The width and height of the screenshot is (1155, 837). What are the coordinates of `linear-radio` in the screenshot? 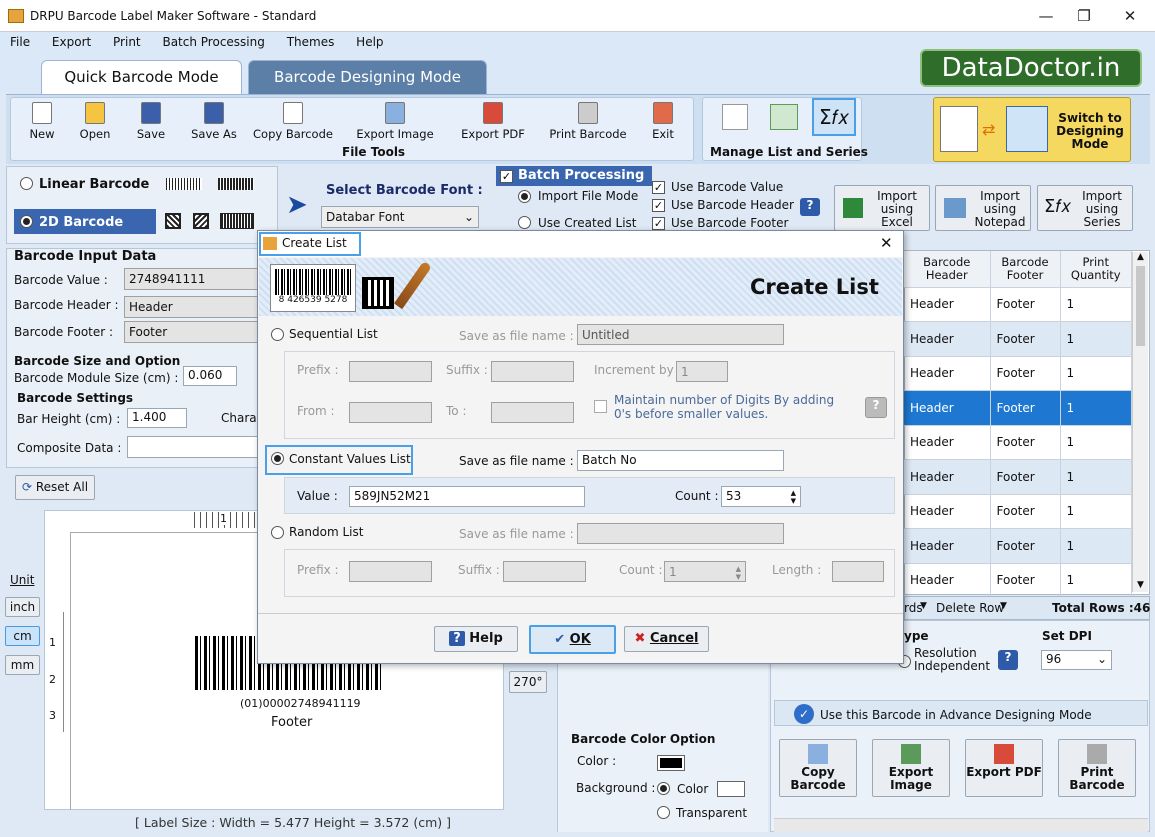 It's located at (26, 185).